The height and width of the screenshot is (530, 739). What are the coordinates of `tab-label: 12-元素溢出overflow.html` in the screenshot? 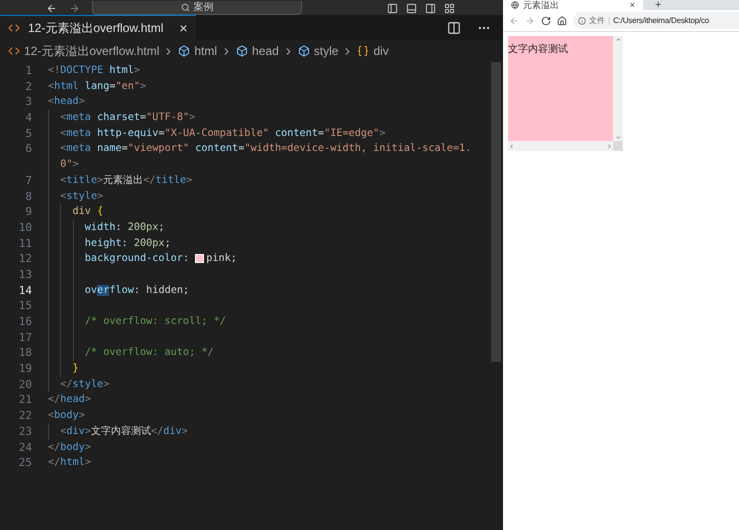 It's located at (96, 28).